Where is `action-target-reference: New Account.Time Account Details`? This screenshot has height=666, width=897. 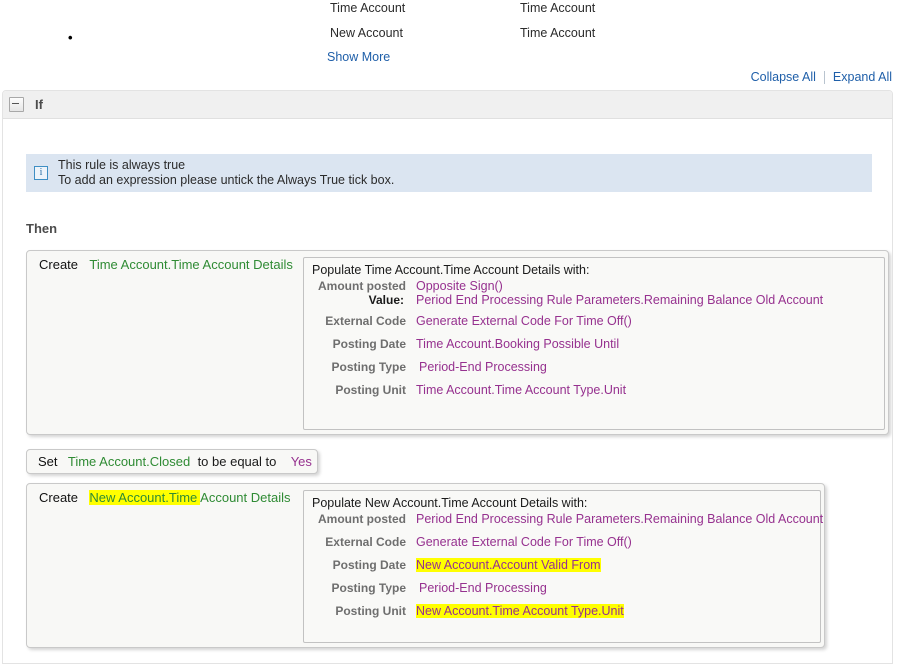
action-target-reference: New Account.Time Account Details is located at coordinates (190, 497).